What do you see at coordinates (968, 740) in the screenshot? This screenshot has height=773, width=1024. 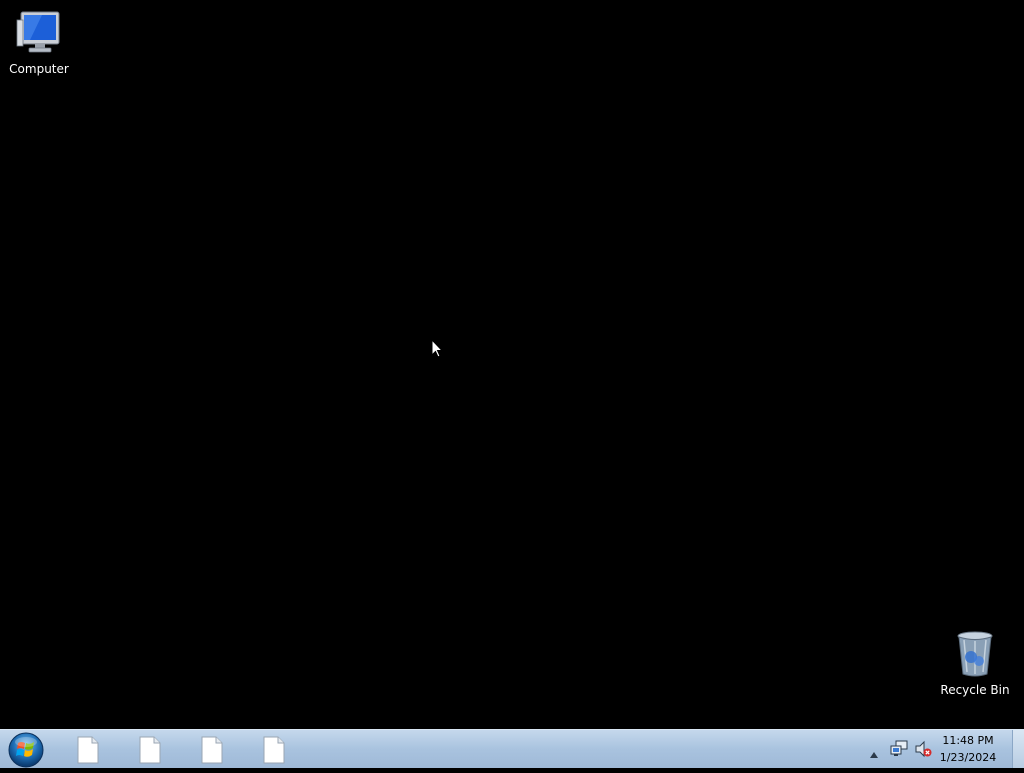 I see `clock-time: 11:48 PM` at bounding box center [968, 740].